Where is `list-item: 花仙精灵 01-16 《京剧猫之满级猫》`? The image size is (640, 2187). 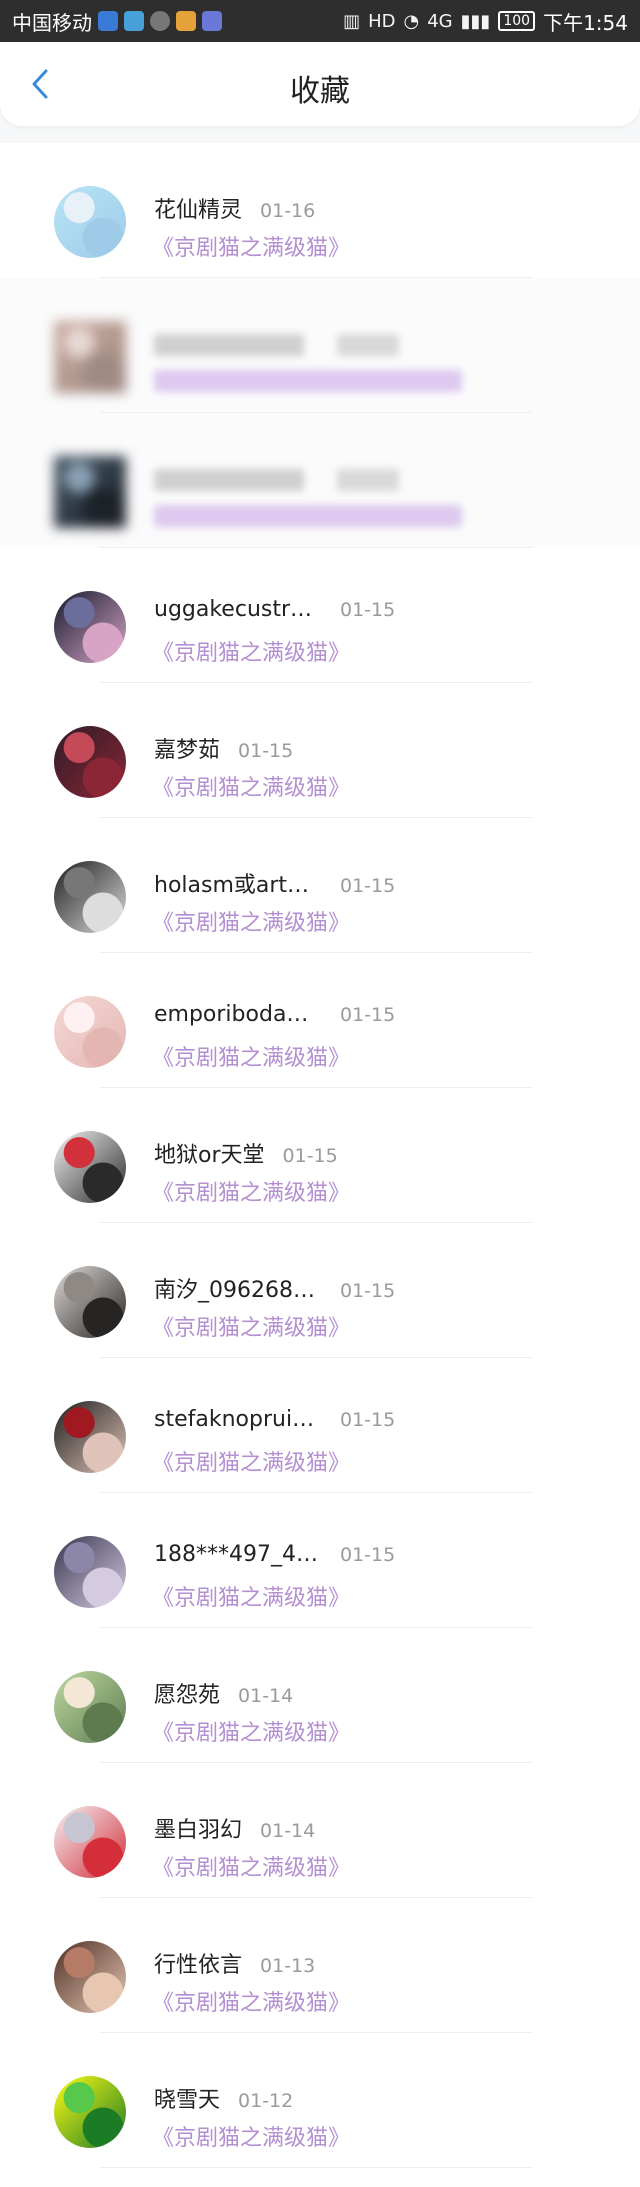
list-item: 花仙精灵 01-16 《京剧猫之满级猫》 is located at coordinates (320, 210).